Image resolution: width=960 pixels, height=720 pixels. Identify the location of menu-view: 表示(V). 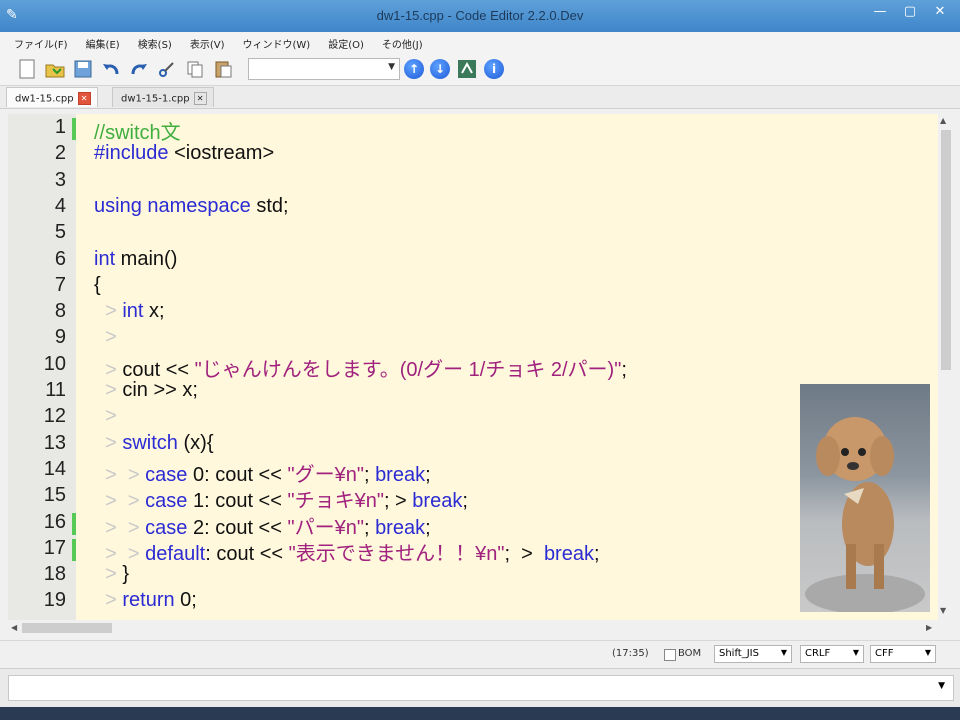
(209, 42).